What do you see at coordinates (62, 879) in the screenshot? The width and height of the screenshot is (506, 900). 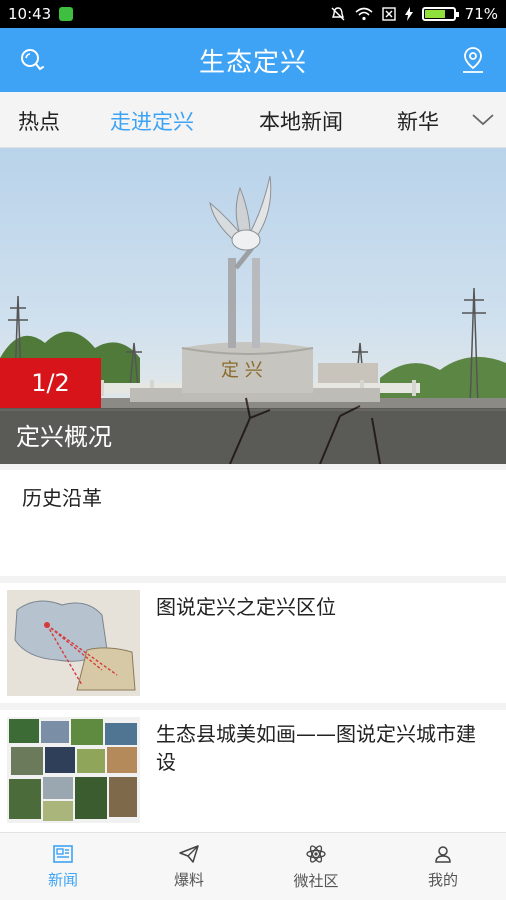 I see `nav-news-label: 新闻` at bounding box center [62, 879].